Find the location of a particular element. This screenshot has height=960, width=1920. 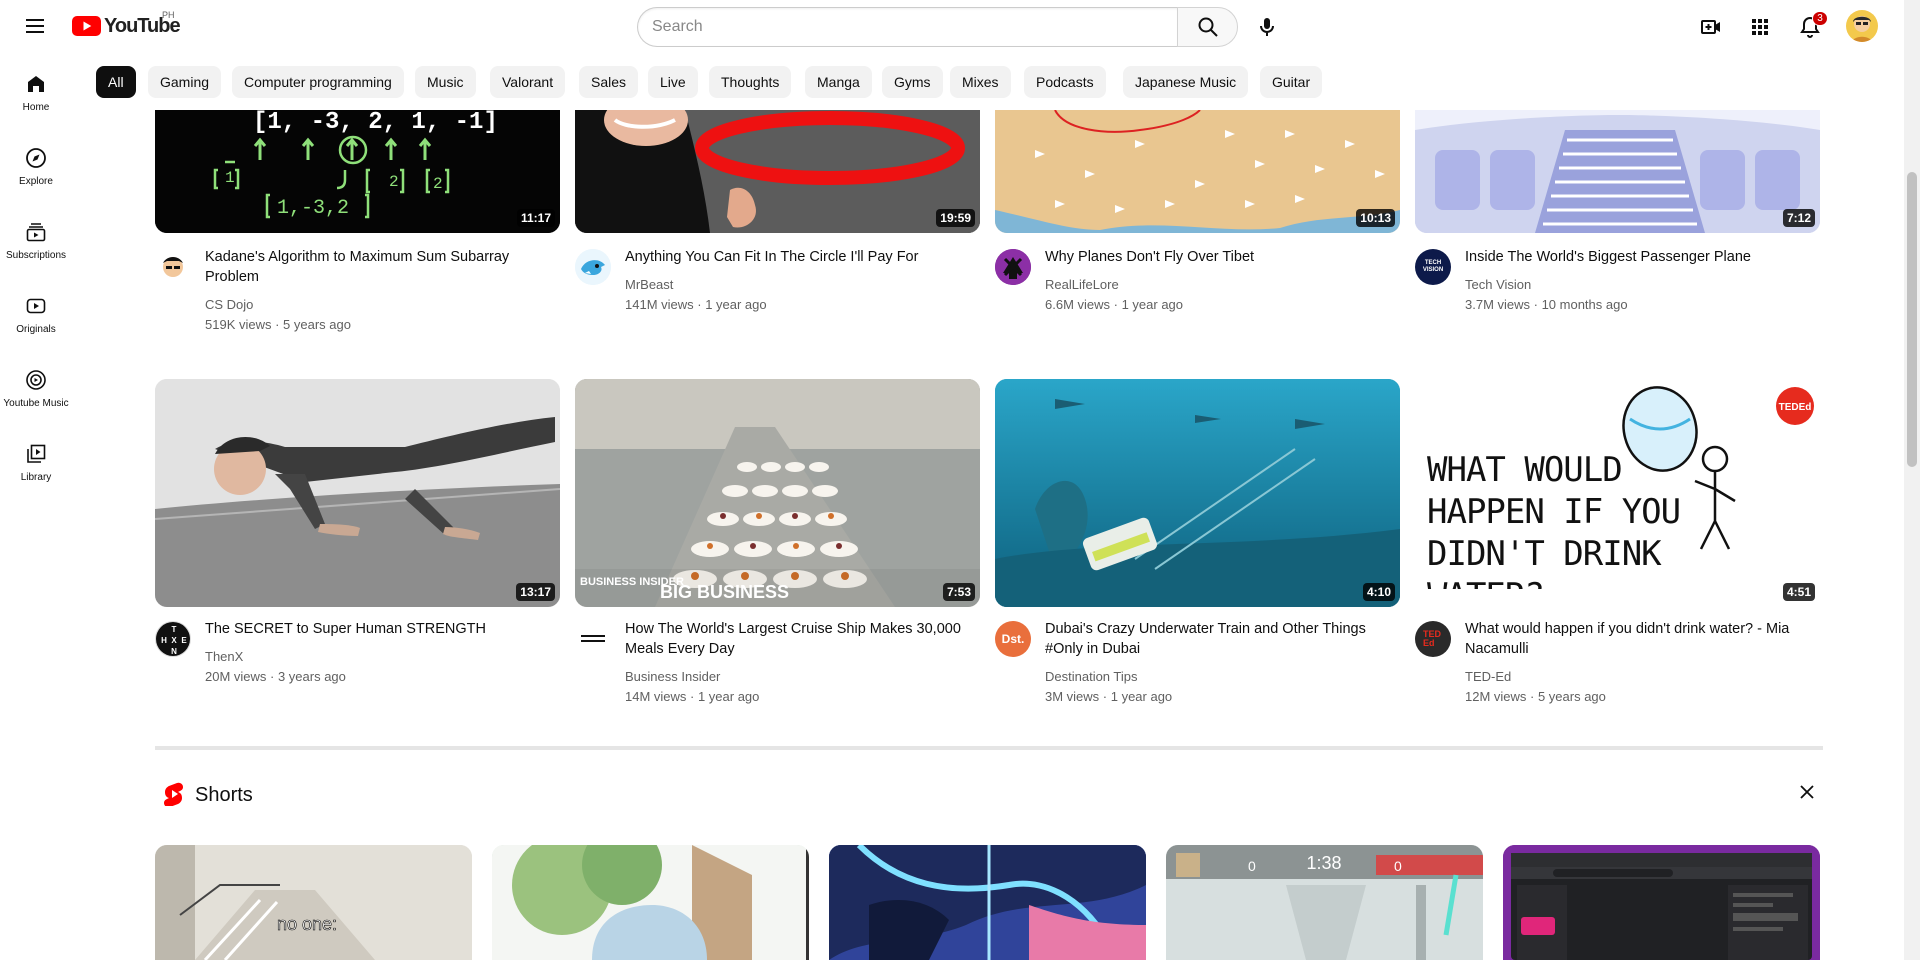

channel-name: TED-Ed is located at coordinates (1488, 676).